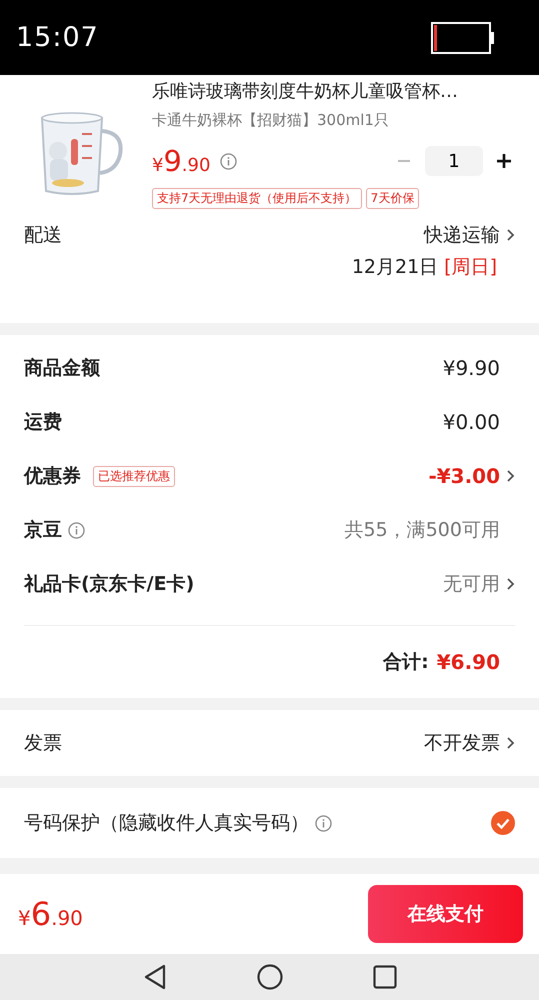 Image resolution: width=539 pixels, height=1000 pixels. What do you see at coordinates (269, 977) in the screenshot?
I see `home-icon` at bounding box center [269, 977].